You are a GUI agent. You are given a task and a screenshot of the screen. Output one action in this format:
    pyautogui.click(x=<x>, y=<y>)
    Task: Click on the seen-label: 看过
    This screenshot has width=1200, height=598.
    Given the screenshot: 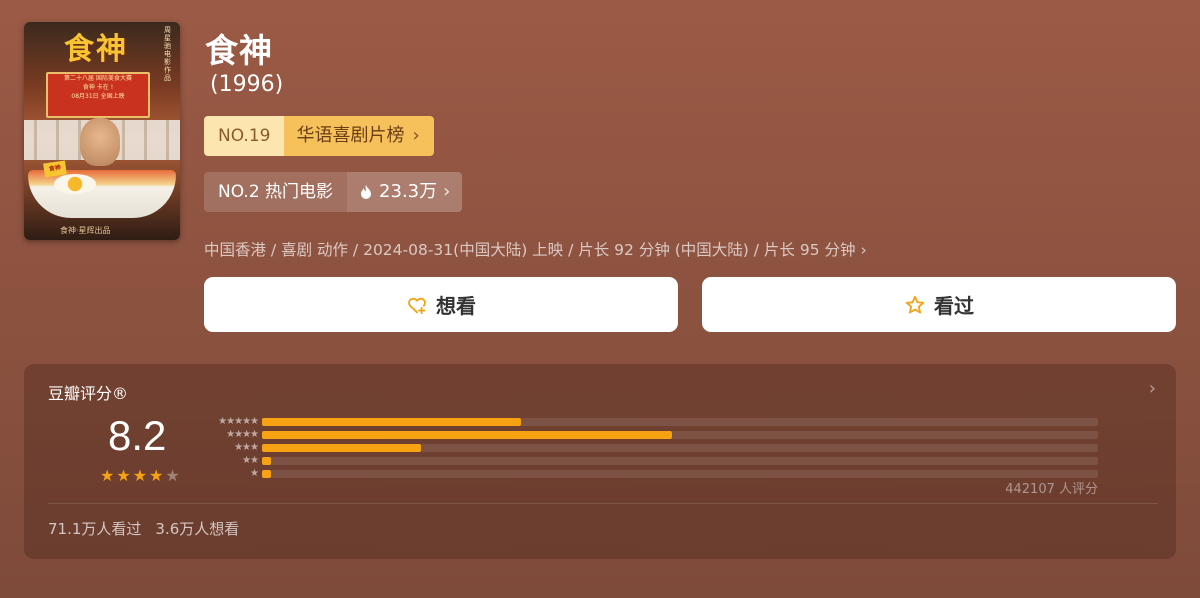 What is the action you would take?
    pyautogui.click(x=954, y=306)
    